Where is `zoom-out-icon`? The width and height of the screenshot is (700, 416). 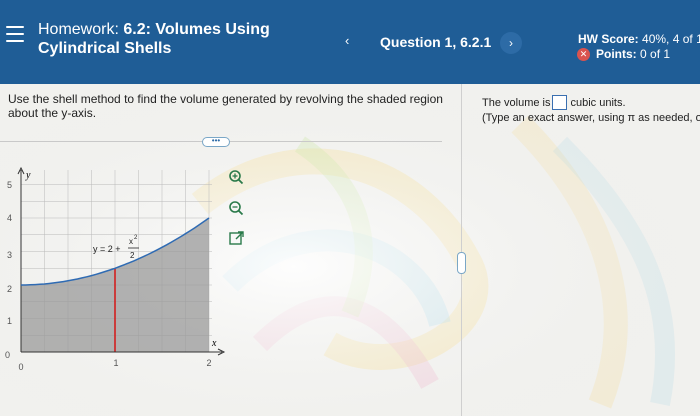 zoom-out-icon is located at coordinates (236, 208).